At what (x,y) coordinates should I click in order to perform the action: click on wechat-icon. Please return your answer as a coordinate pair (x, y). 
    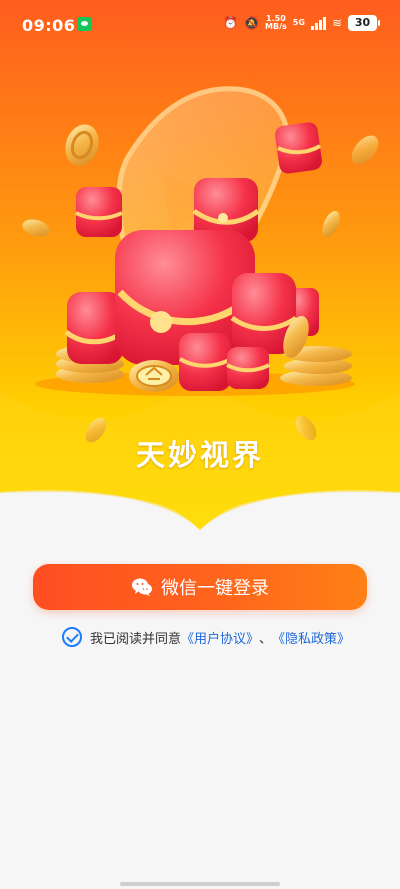
    Looking at the image, I should click on (142, 587).